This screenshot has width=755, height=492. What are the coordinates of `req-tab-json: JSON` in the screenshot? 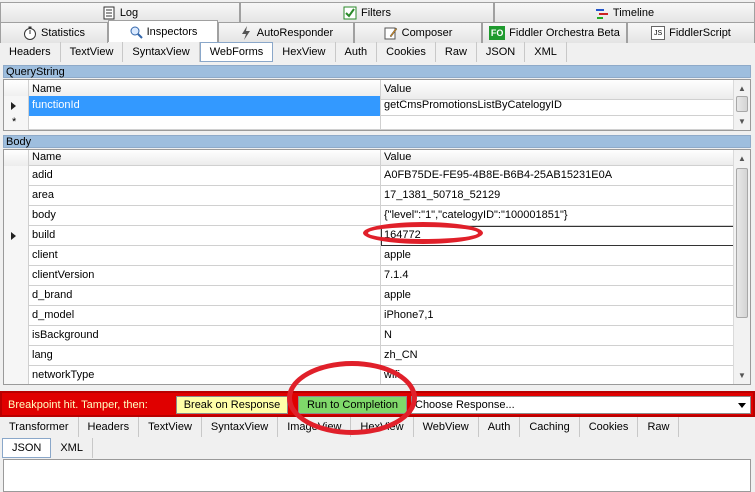 It's located at (501, 52).